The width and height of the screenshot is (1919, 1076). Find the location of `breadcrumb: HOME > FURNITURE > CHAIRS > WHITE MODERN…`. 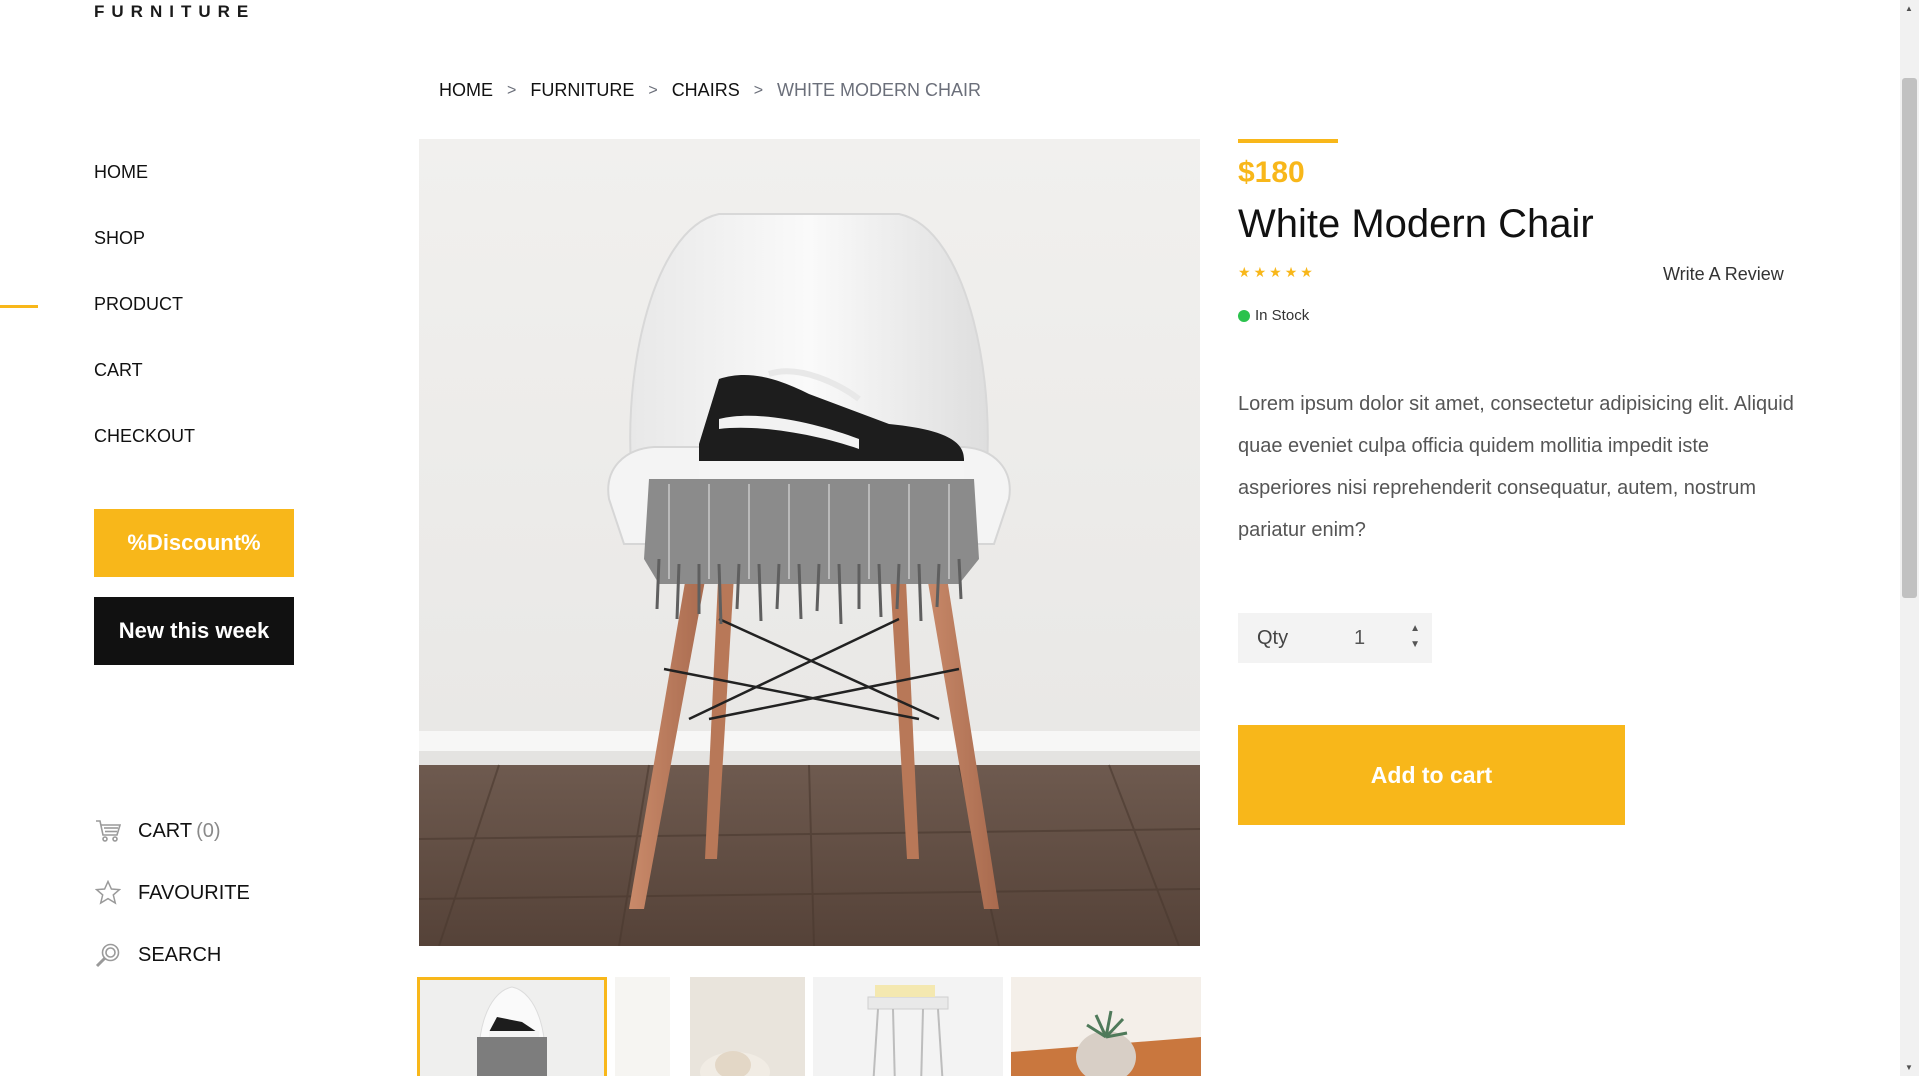

breadcrumb: HOME > FURNITURE > CHAIRS > WHITE MODERN… is located at coordinates (710, 90).